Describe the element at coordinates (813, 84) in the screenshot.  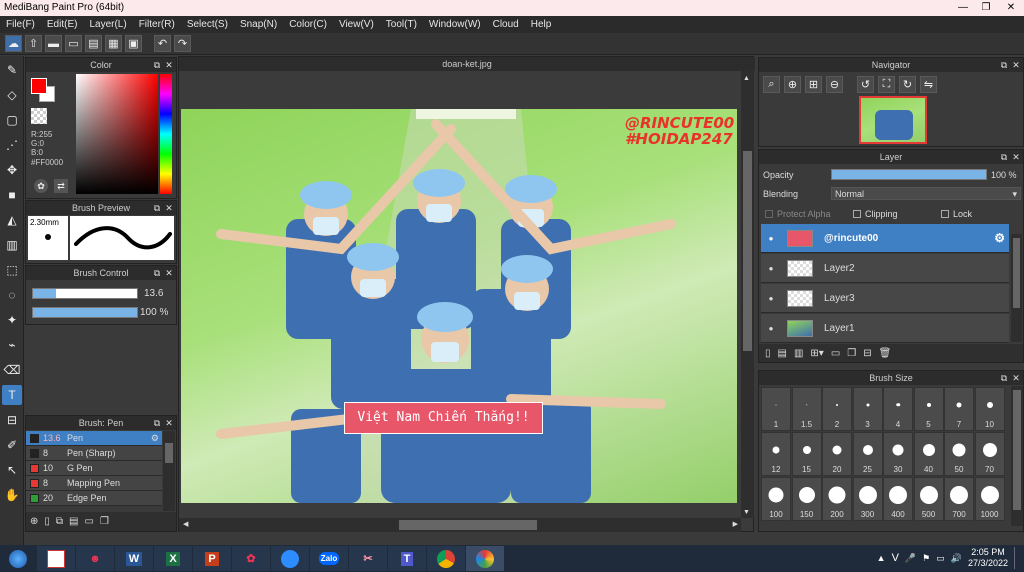
I see `actual-size-icon: ⊞` at that location.